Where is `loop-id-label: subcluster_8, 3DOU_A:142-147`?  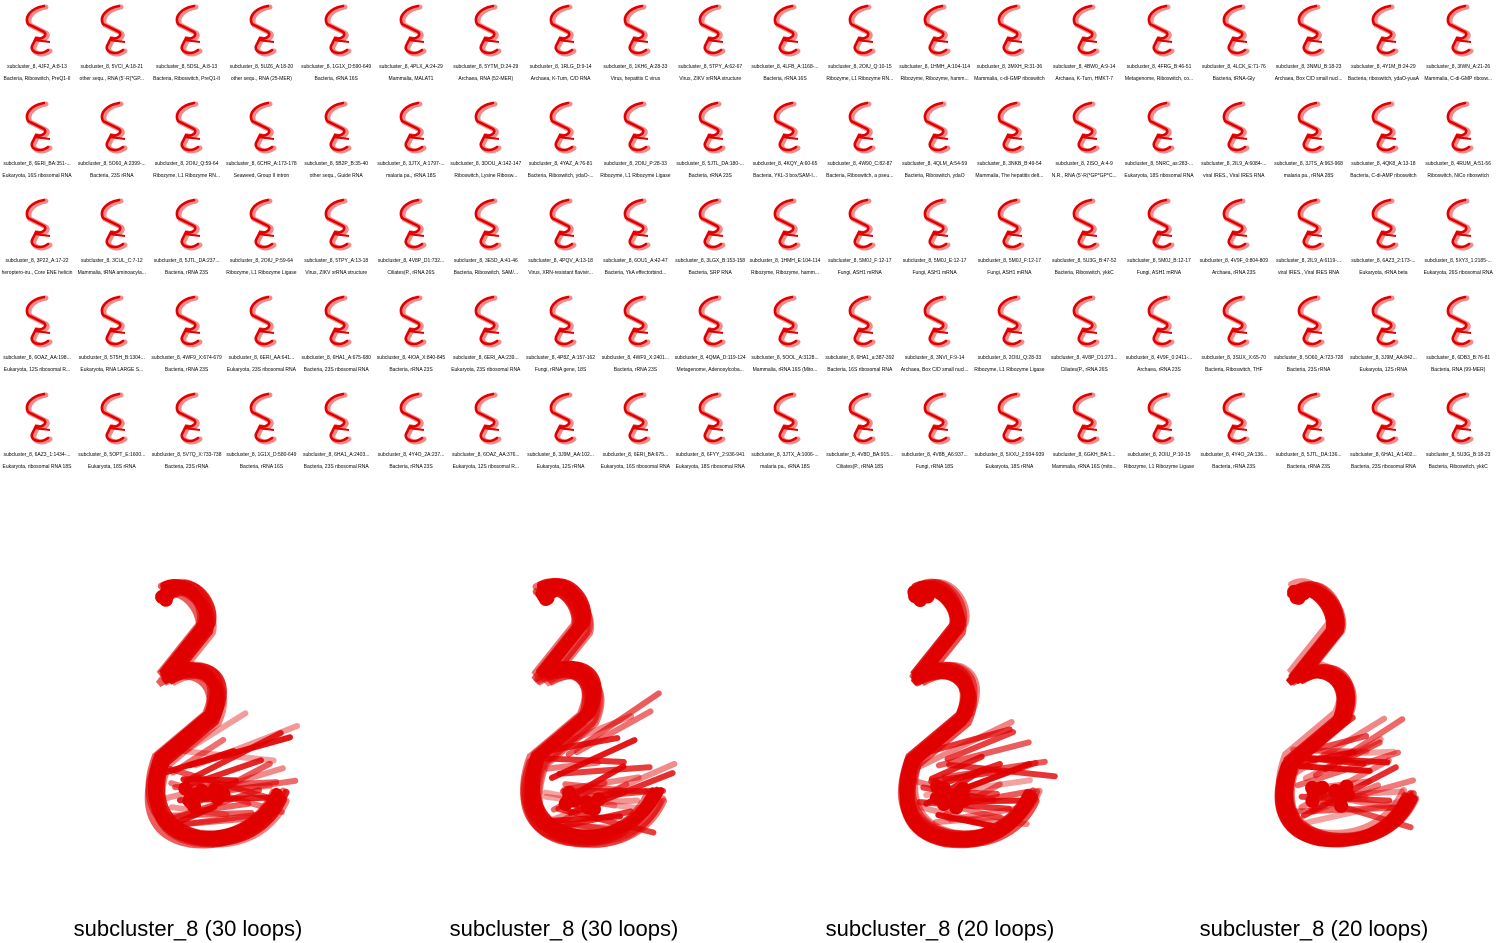 loop-id-label: subcluster_8, 3DOU_A:142-147 is located at coordinates (486, 164).